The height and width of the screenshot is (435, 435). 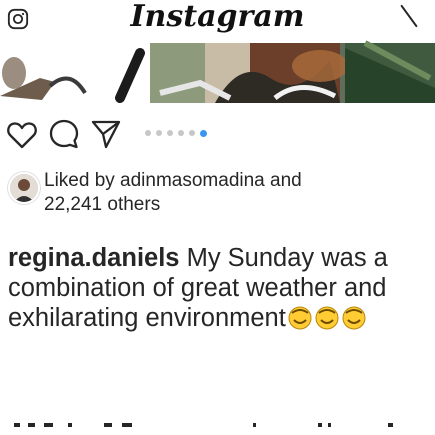 What do you see at coordinates (176, 133) in the screenshot?
I see `carousel-indicator` at bounding box center [176, 133].